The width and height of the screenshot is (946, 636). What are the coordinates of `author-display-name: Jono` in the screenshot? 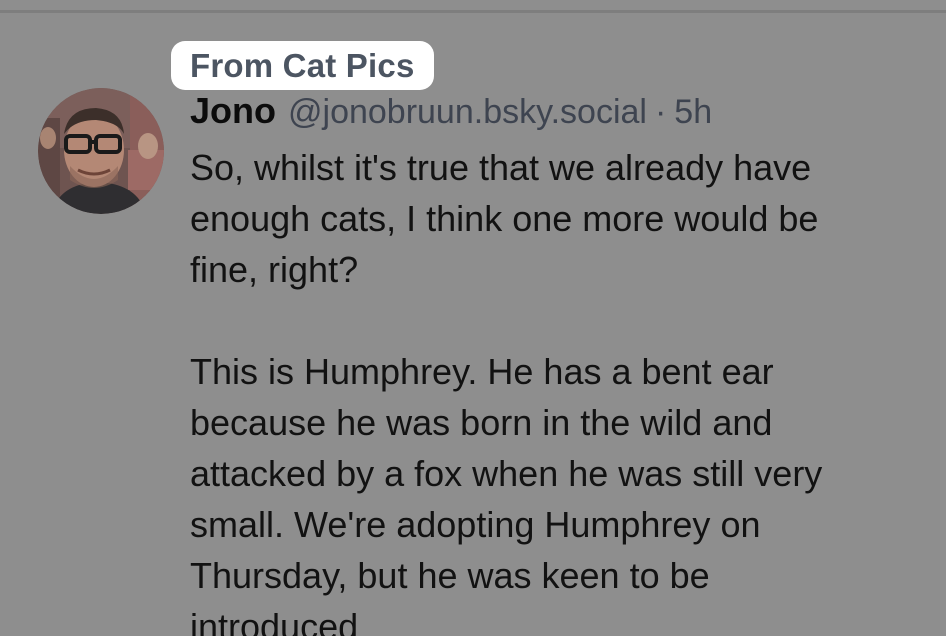 It's located at (233, 111).